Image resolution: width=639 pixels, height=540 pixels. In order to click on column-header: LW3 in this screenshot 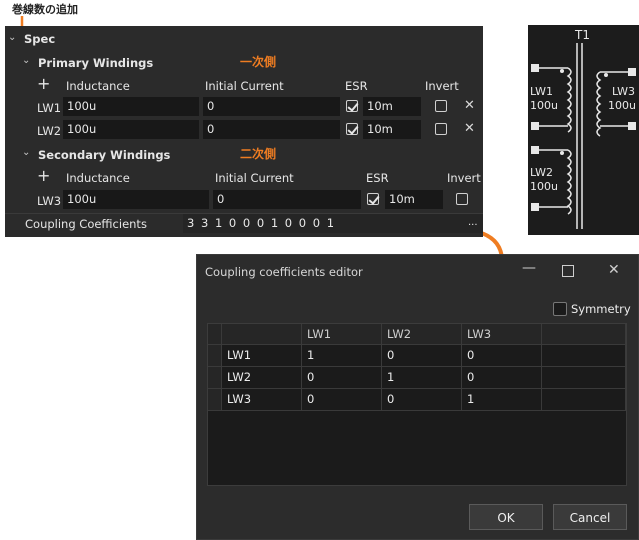, I will do `click(502, 334)`.